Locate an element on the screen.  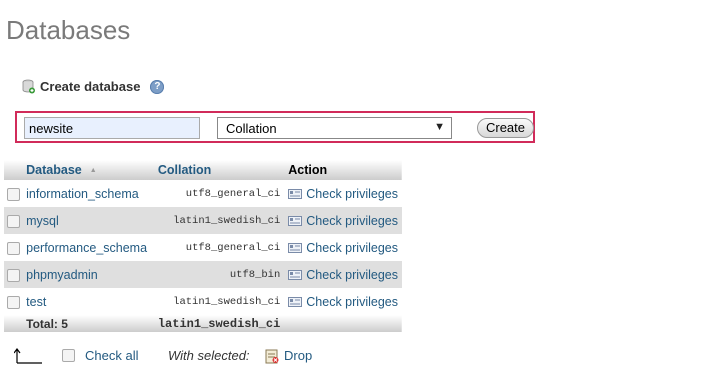
create-database-heading: Create database ? is located at coordinates (93, 86).